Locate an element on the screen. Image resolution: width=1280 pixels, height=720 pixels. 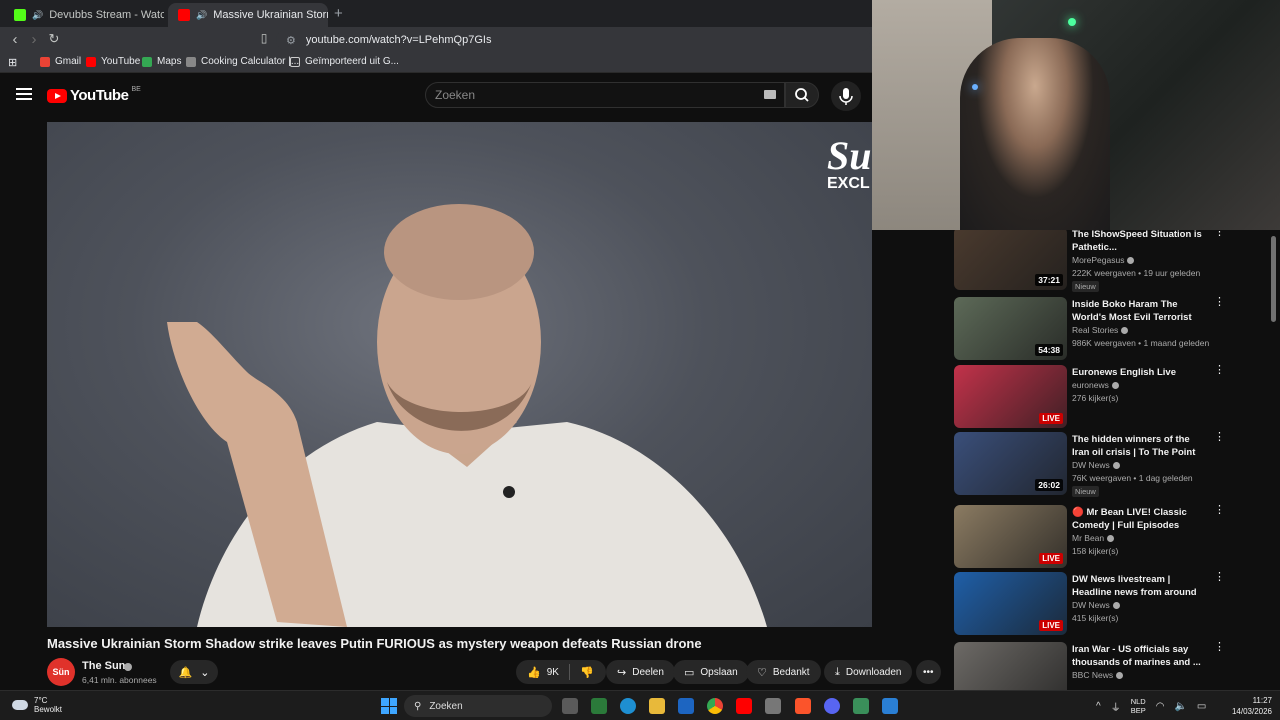
task-view-icon is located at coordinates (570, 706).